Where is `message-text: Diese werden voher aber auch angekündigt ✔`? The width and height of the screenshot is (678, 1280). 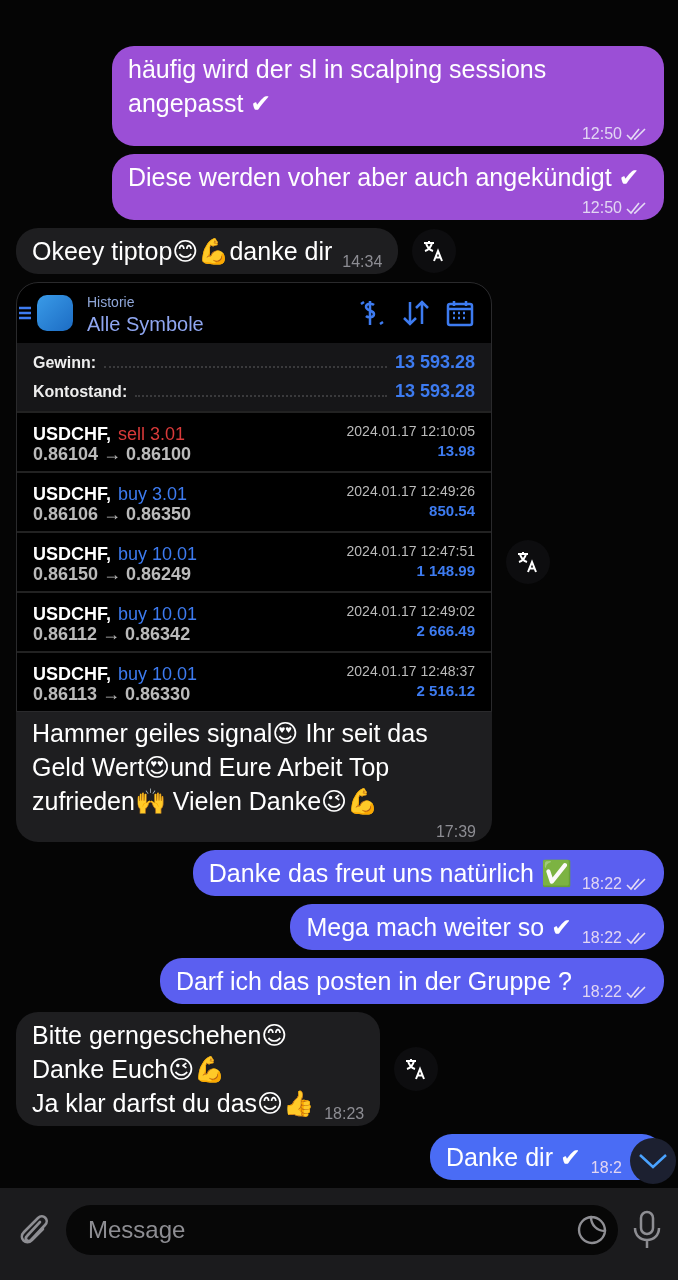
message-text: Diese werden voher aber auch angekündigt ✔ is located at coordinates (384, 177).